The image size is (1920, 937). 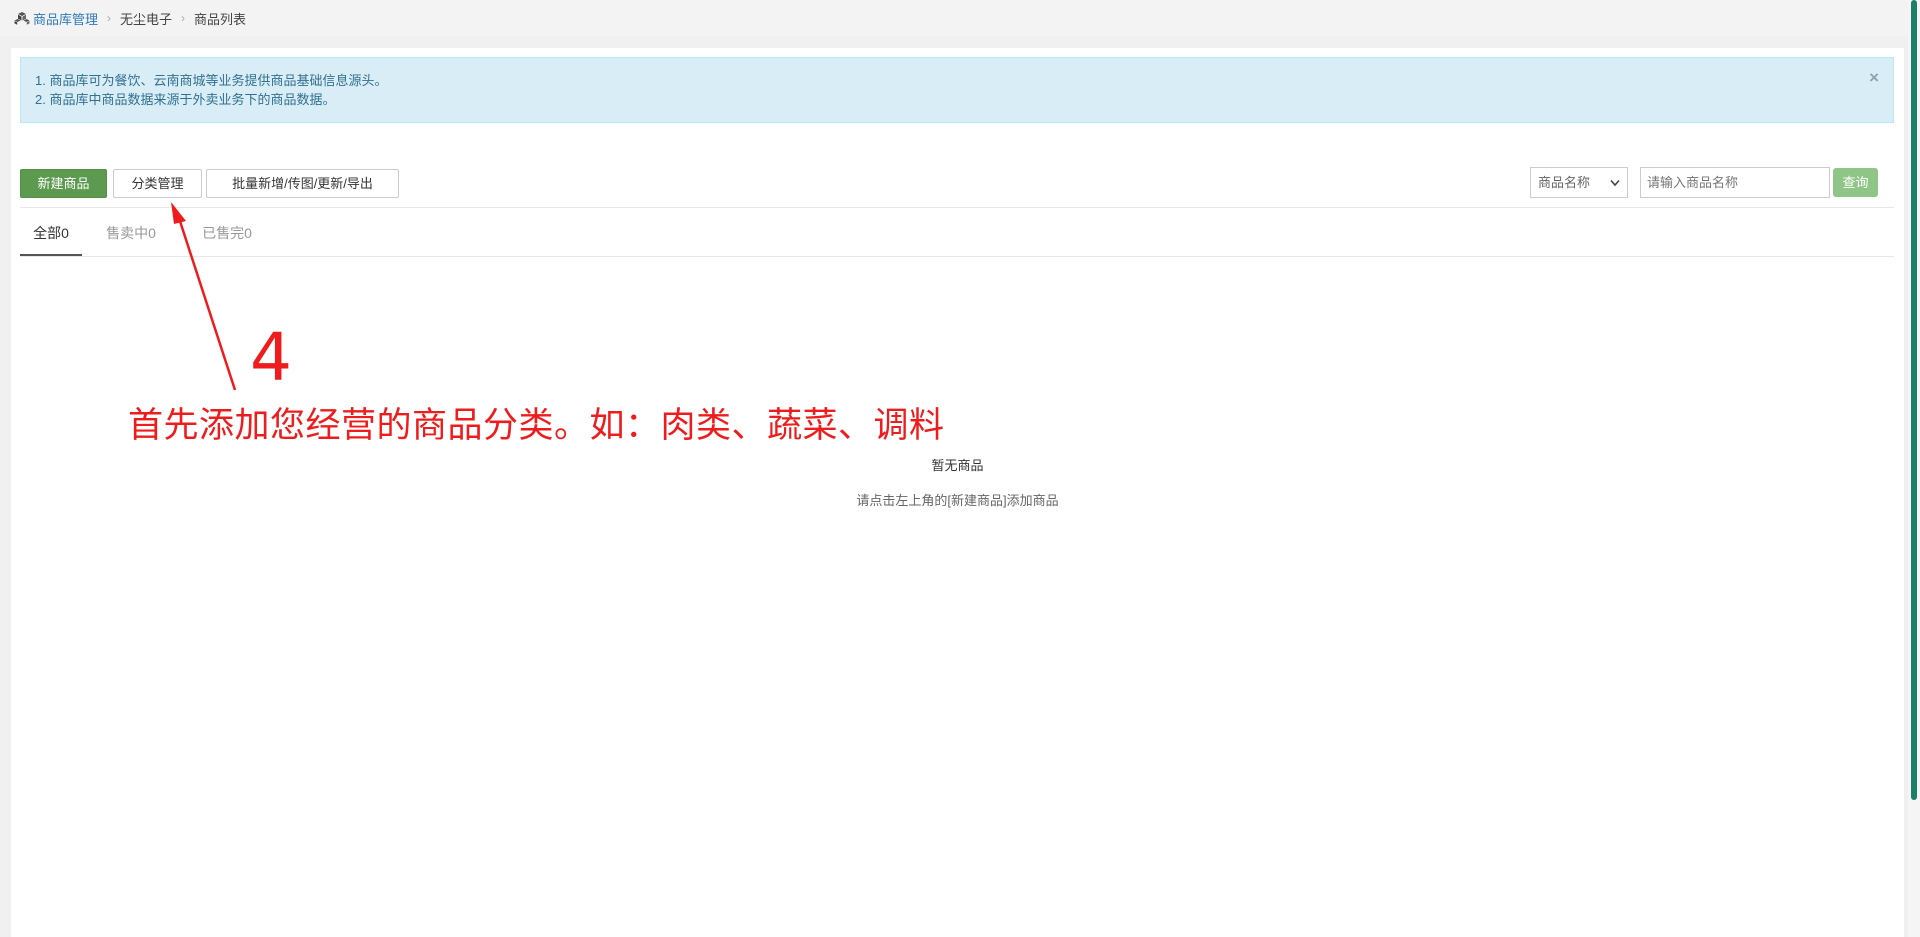 What do you see at coordinates (1914, 400) in the screenshot?
I see `scrollbar-thumb` at bounding box center [1914, 400].